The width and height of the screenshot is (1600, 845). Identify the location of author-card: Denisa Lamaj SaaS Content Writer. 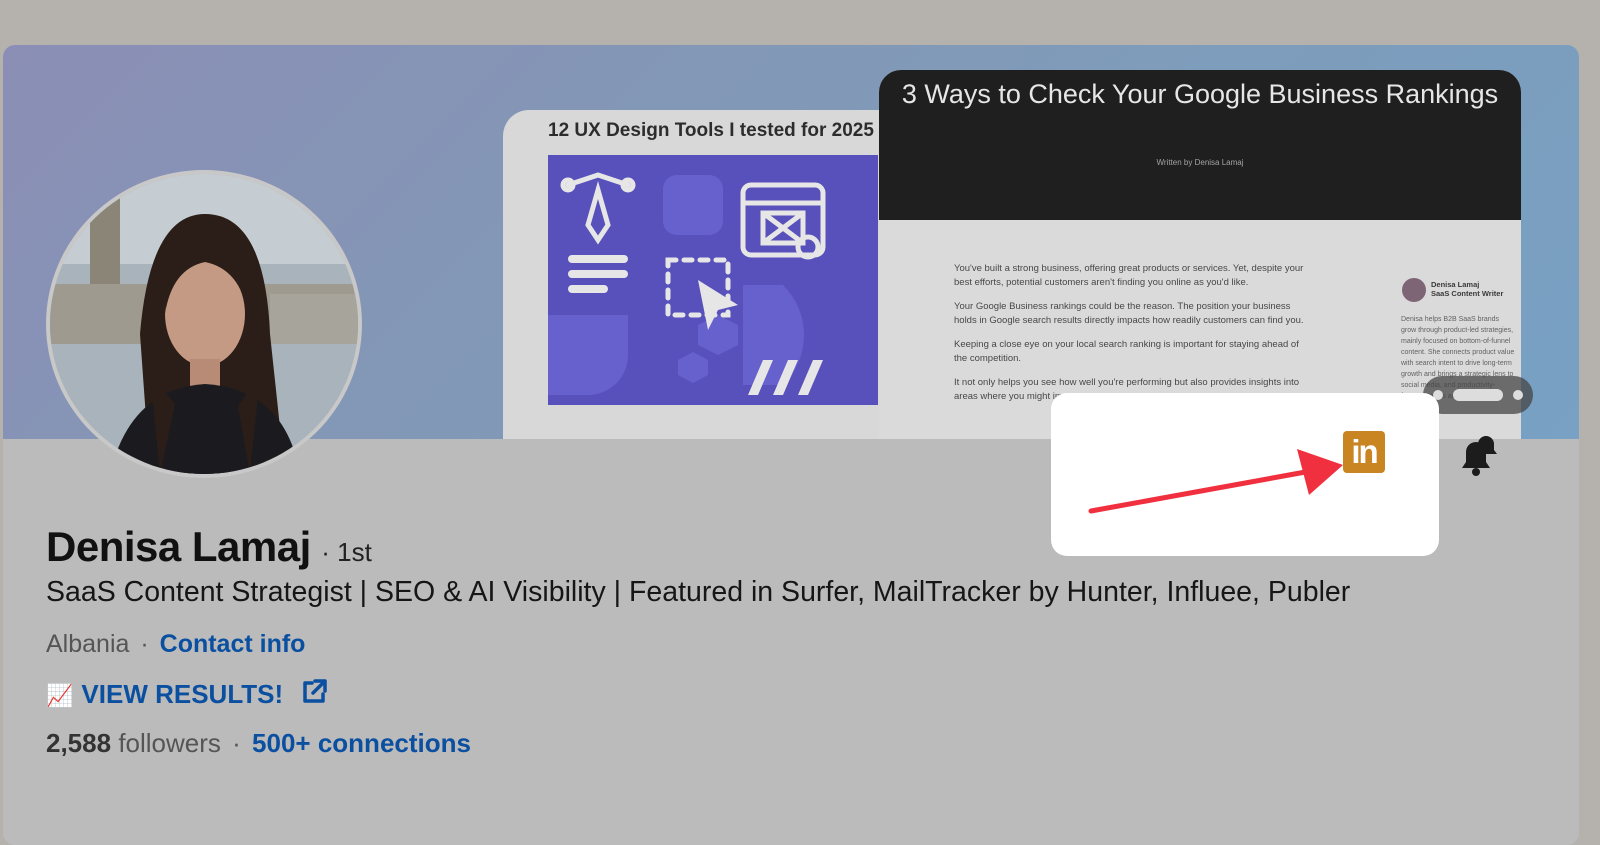
(1467, 289).